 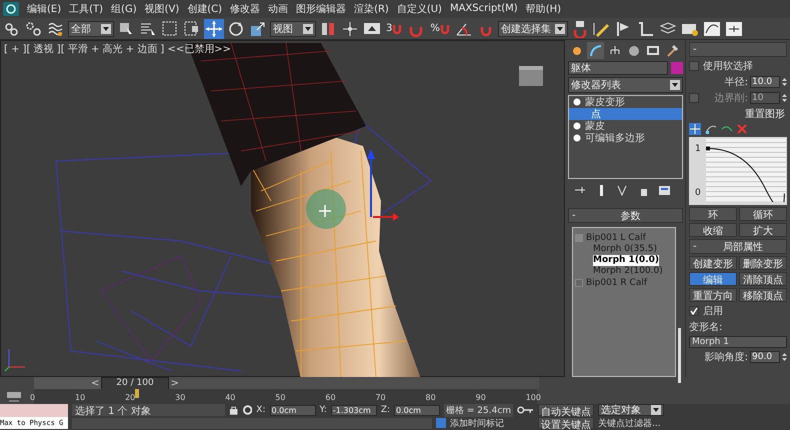 What do you see at coordinates (280, 397) in the screenshot?
I see `tick-label: 50` at bounding box center [280, 397].